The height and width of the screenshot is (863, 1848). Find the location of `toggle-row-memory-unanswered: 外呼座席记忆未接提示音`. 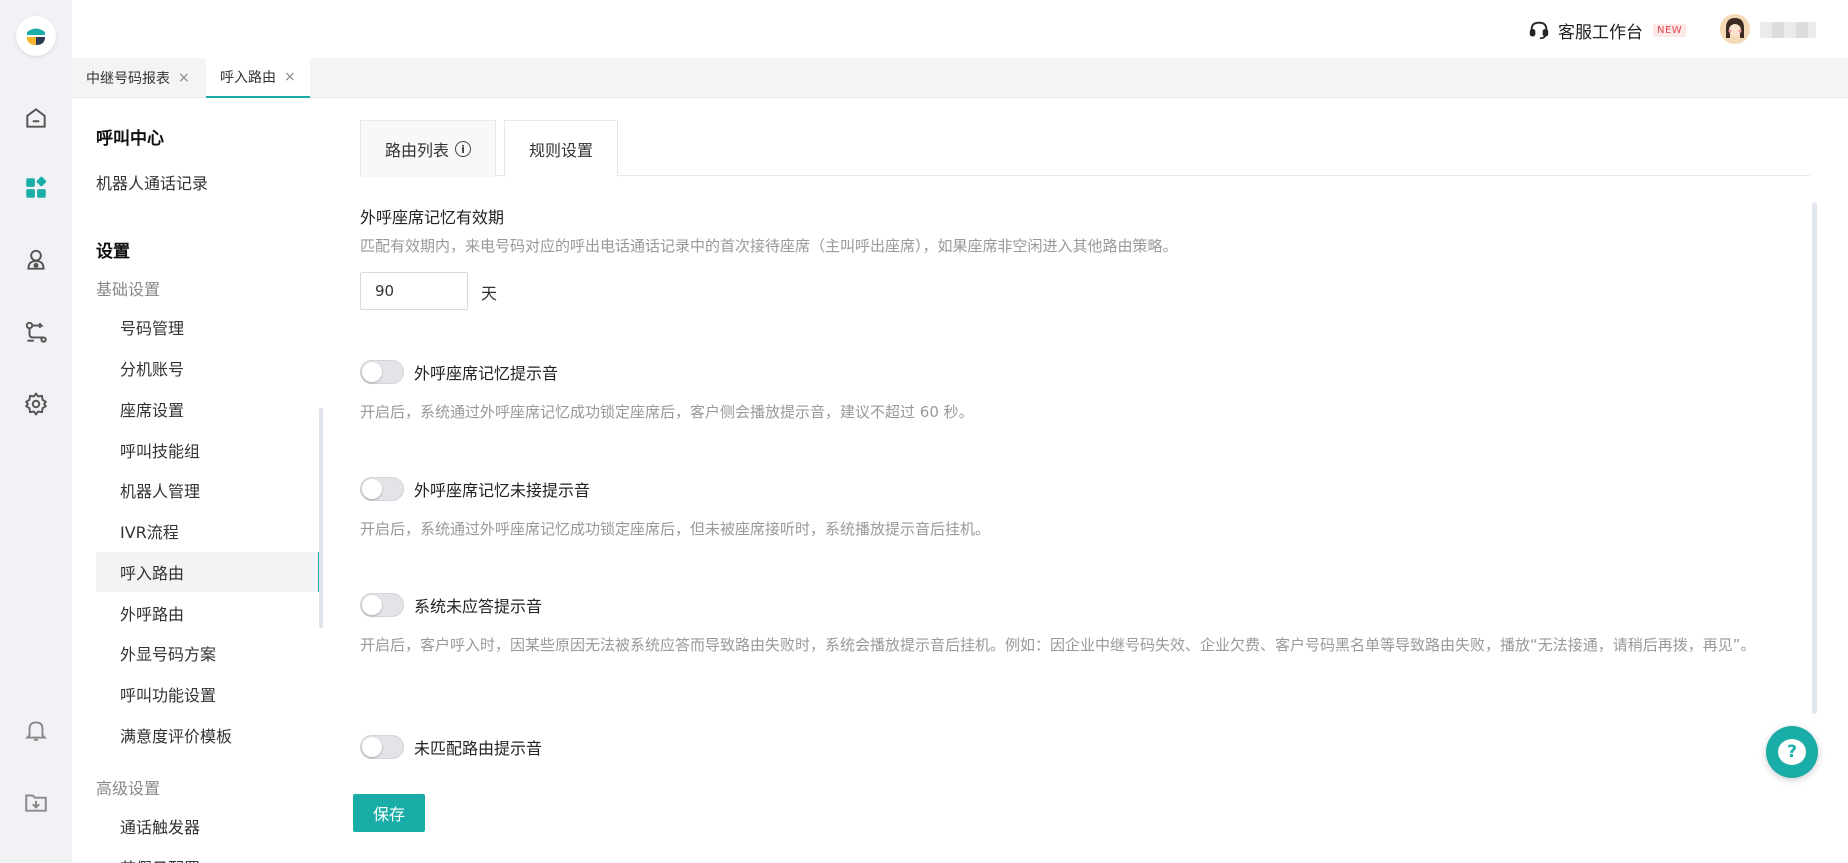

toggle-row-memory-unanswered: 外呼座席记忆未接提示音 is located at coordinates (475, 489).